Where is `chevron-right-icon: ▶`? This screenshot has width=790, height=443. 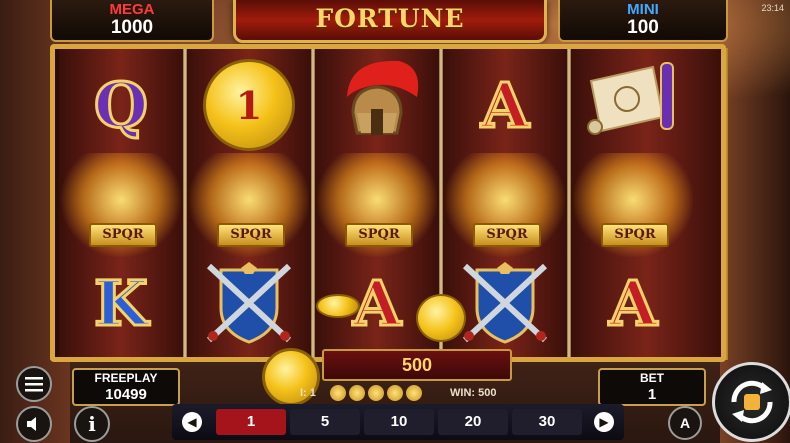
chevron-right-icon: ▶ is located at coordinates (604, 422).